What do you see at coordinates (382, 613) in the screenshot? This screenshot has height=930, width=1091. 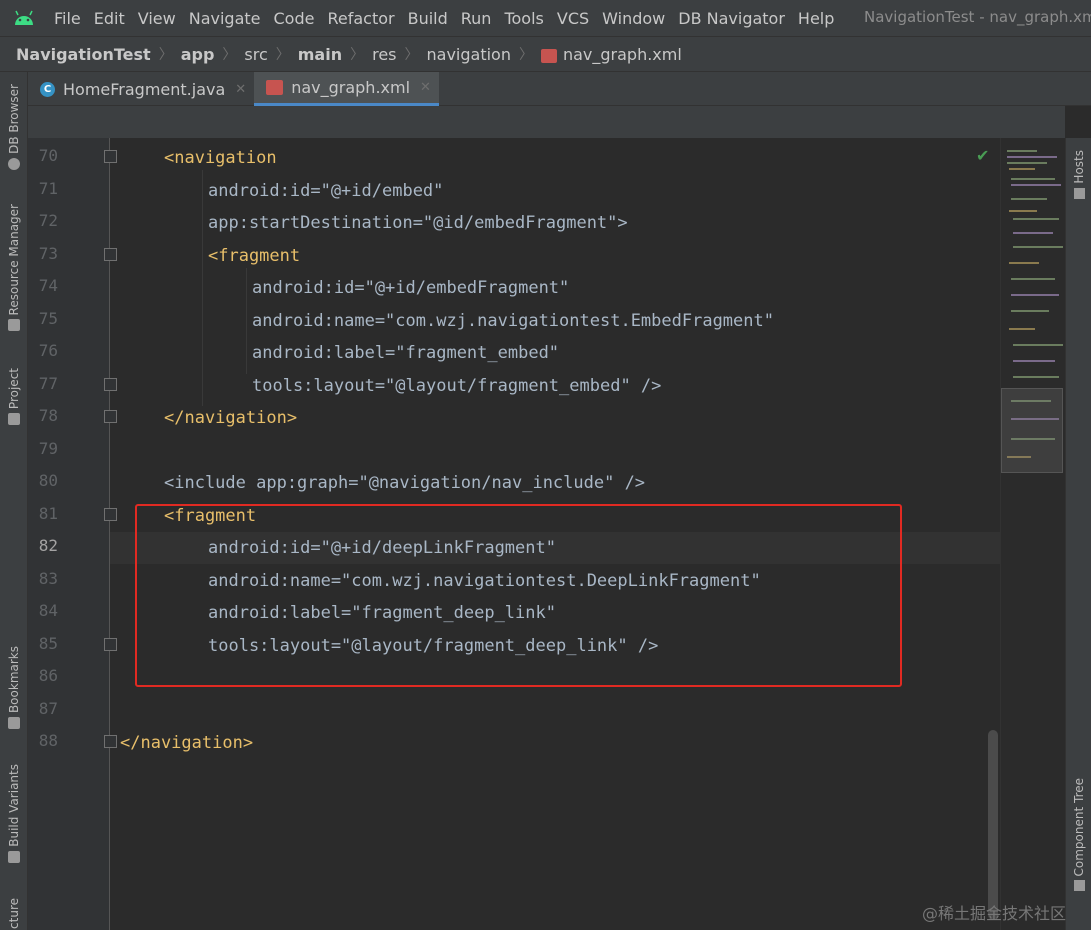 I see `code-line-84: android:label="fragment_deep_link"` at bounding box center [382, 613].